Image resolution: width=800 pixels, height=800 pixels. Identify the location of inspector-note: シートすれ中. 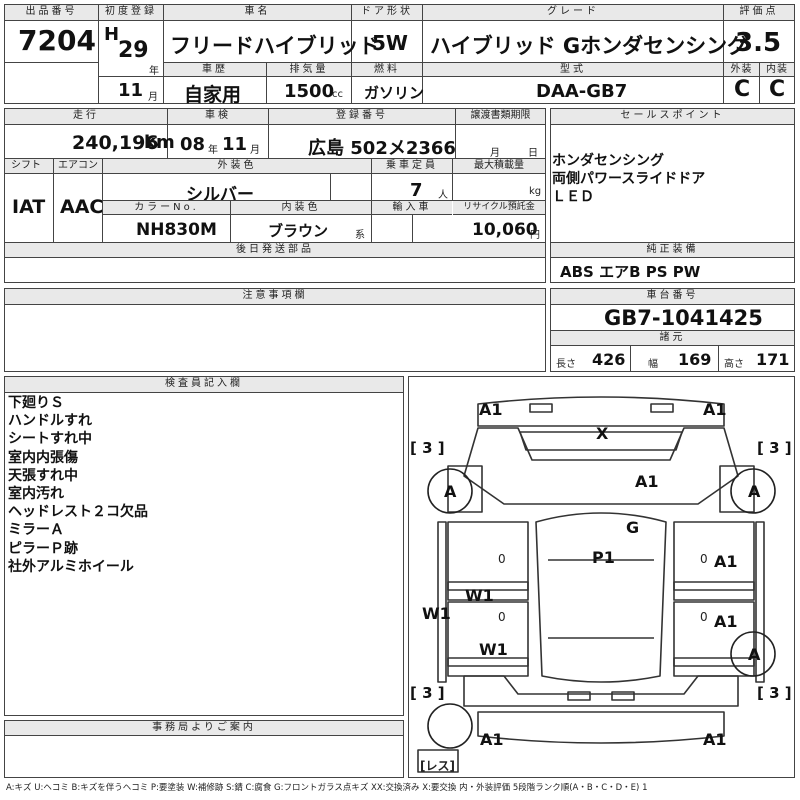
(50, 439).